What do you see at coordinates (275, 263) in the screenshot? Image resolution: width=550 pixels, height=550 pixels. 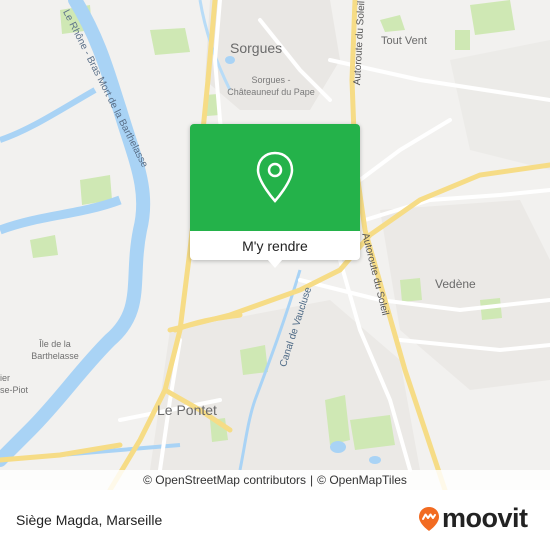 I see `popup-pointer` at bounding box center [275, 263].